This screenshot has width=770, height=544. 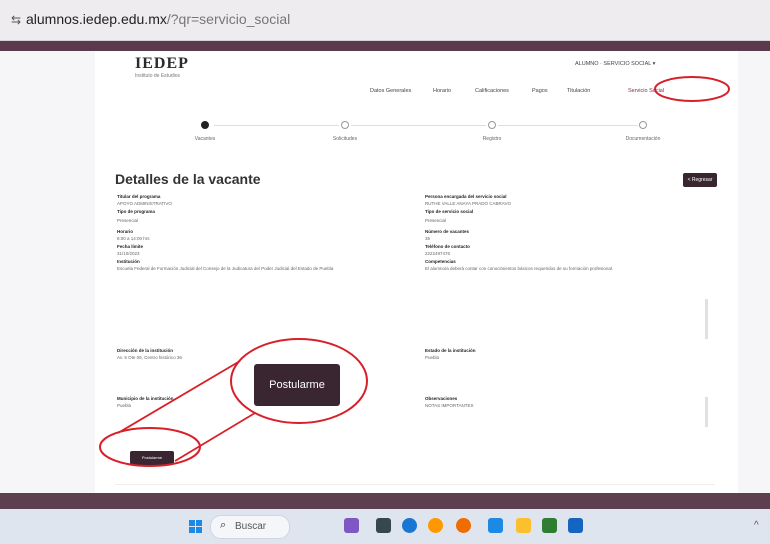 I want to click on url-host: alumnos.iedep.edu.mx, so click(x=96, y=19).